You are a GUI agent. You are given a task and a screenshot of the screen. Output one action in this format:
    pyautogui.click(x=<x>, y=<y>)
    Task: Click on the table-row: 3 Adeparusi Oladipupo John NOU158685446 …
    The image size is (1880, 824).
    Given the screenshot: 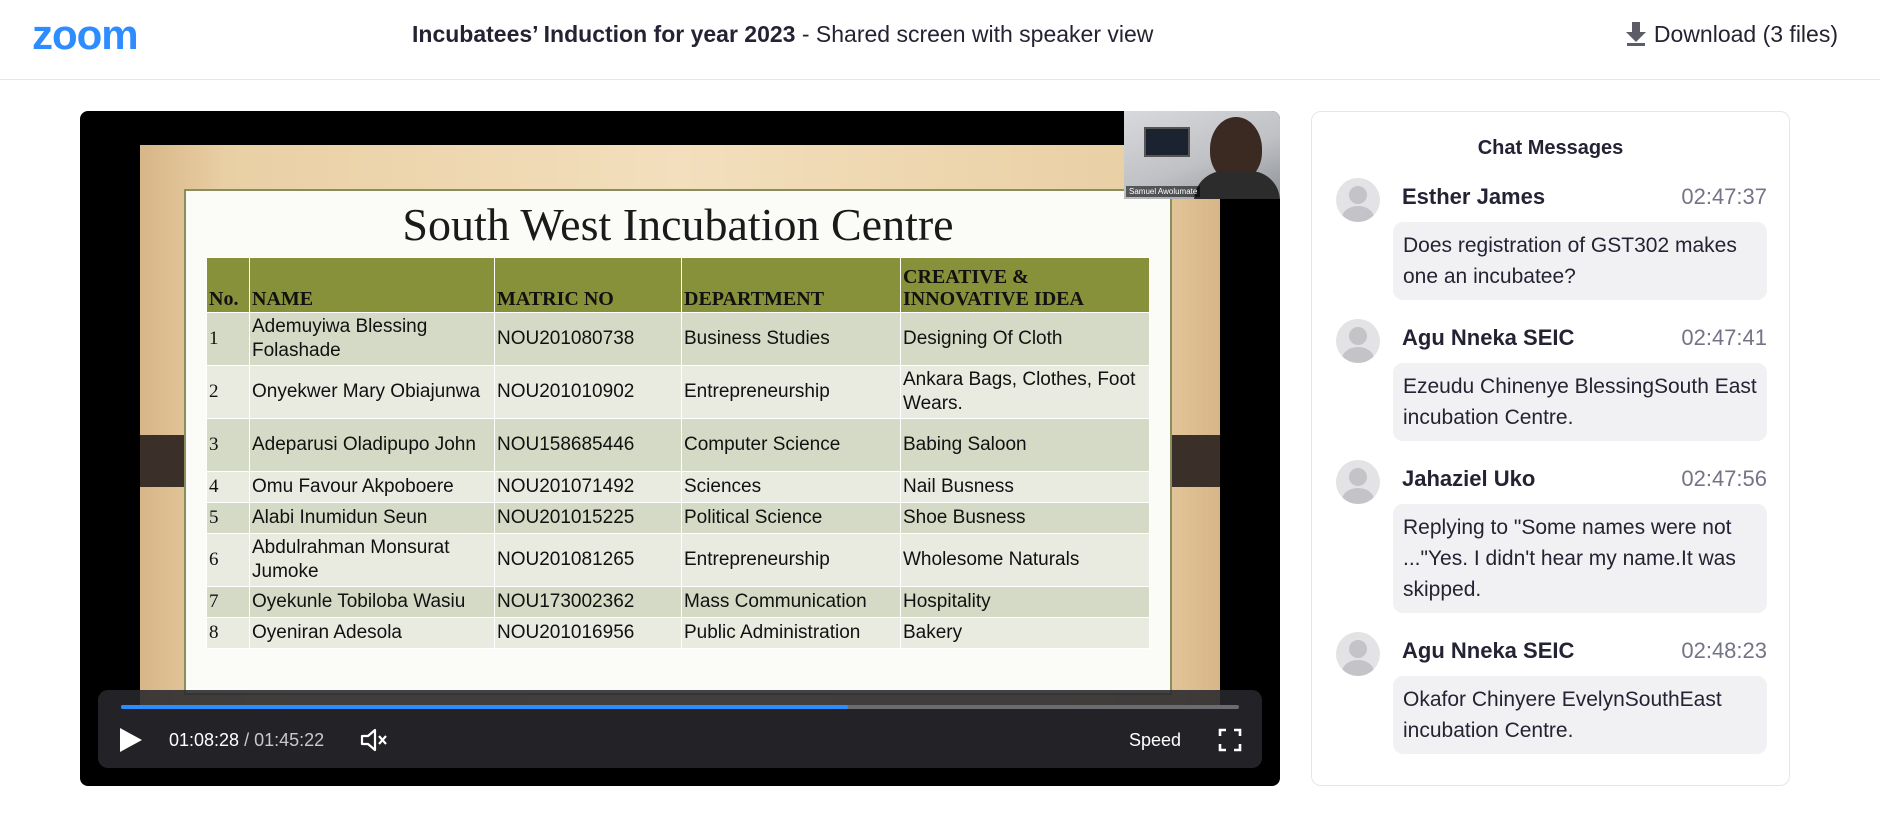 What is the action you would take?
    pyautogui.click(x=678, y=445)
    